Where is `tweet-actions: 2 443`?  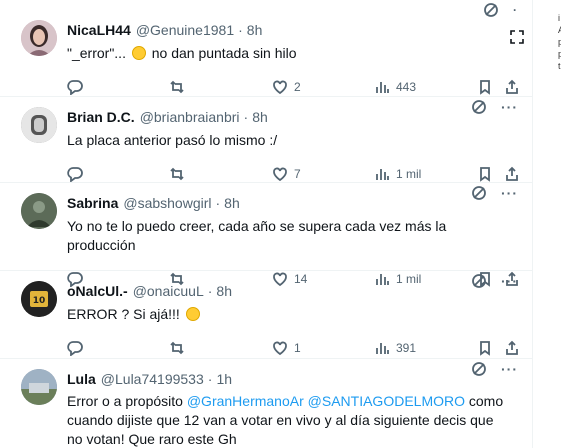 tweet-actions: 2 443 is located at coordinates (292, 87).